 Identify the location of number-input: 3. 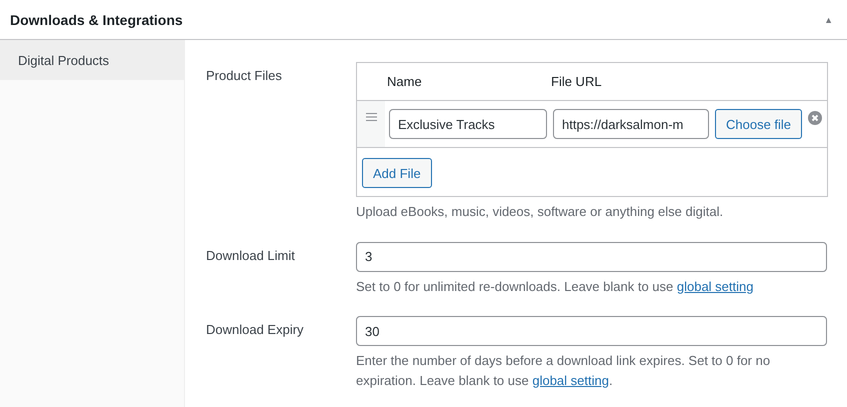
(591, 257).